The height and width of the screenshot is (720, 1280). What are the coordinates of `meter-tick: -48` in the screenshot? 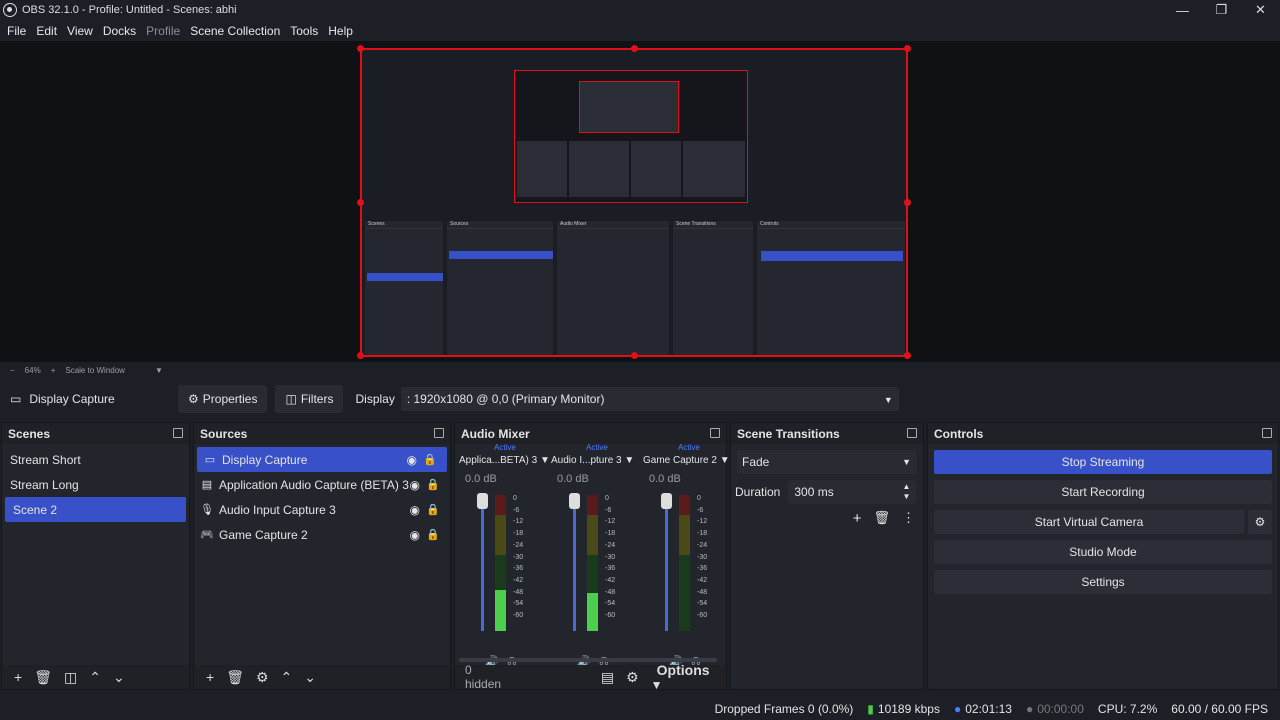 It's located at (518, 592).